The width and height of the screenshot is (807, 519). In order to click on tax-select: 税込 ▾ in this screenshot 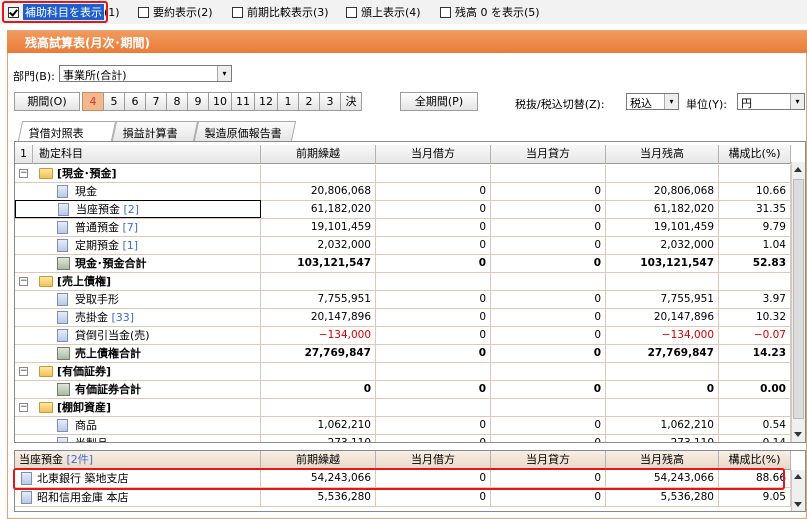, I will do `click(652, 101)`.